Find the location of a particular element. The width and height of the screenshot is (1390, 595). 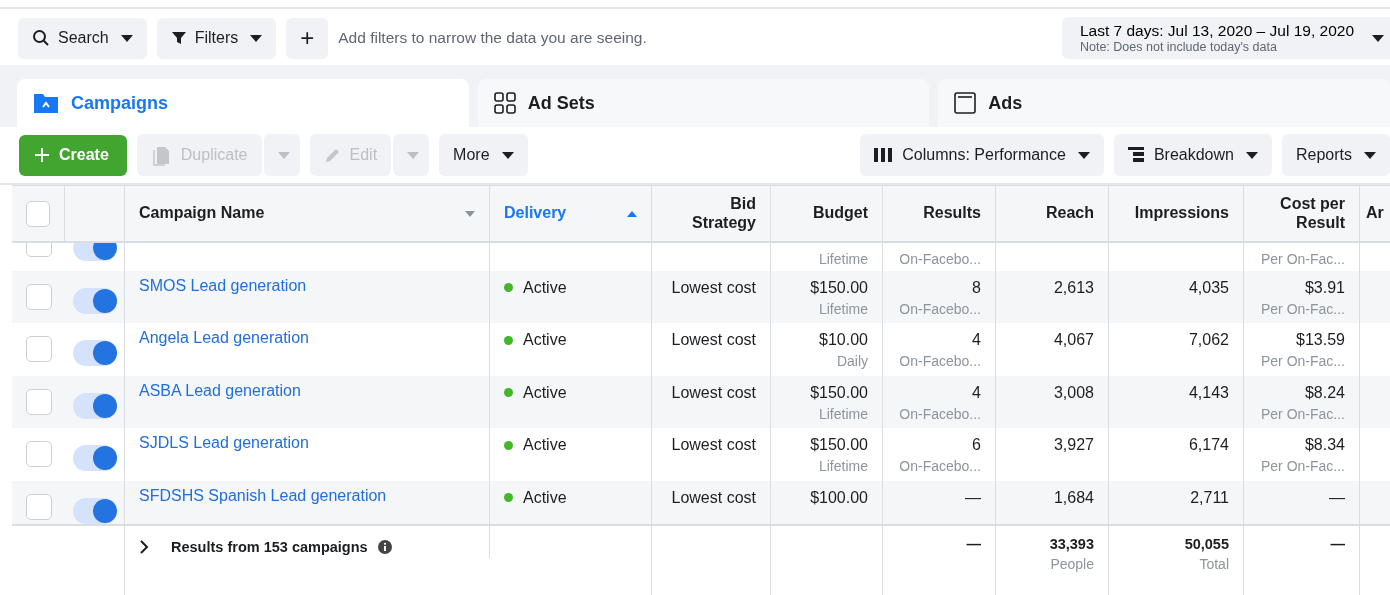

column-header: Ar is located at coordinates (1375, 213).